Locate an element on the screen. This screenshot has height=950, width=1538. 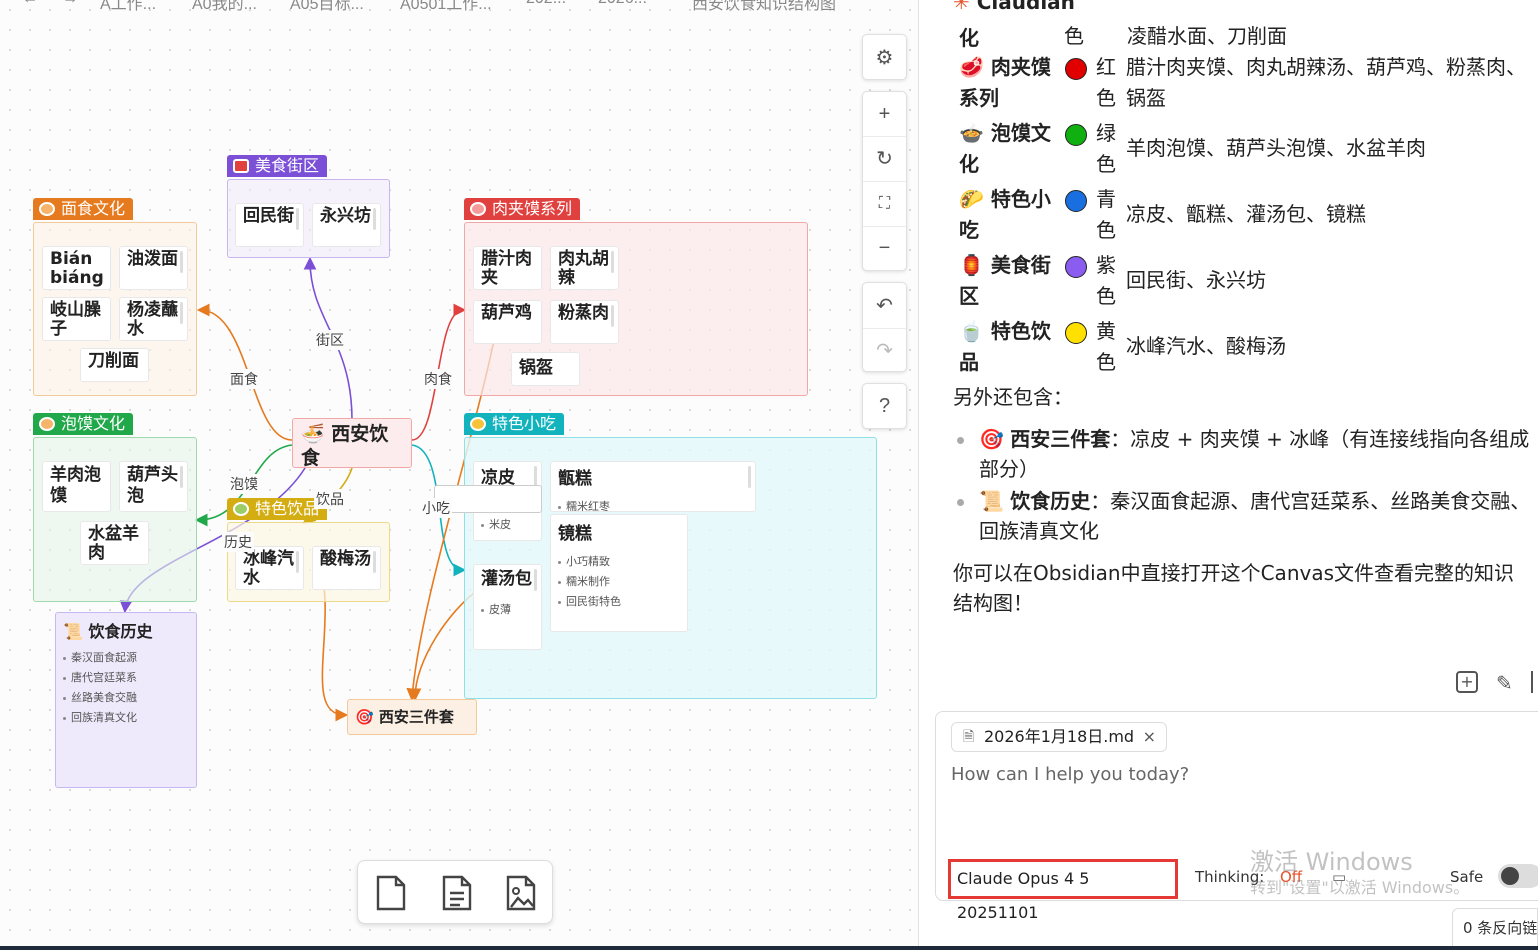
bullet-sanjian: 🎯 西安三件套：凉皮 + 肉夹馍 + 冰峰（有连接线指向各组成部分） is located at coordinates (1247, 454).